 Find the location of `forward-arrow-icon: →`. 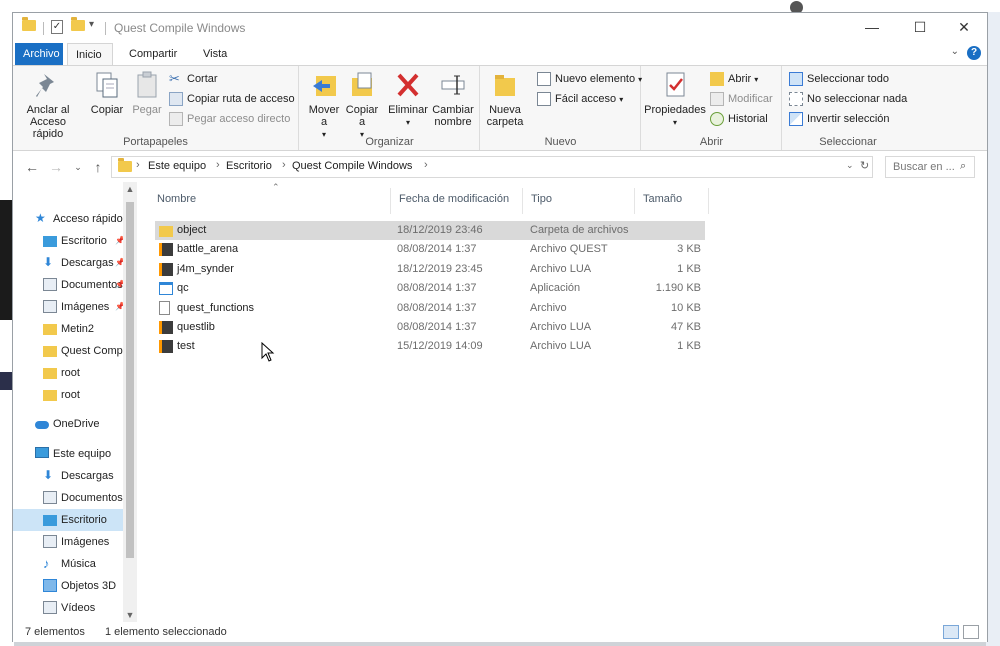

forward-arrow-icon: → is located at coordinates (56, 167).